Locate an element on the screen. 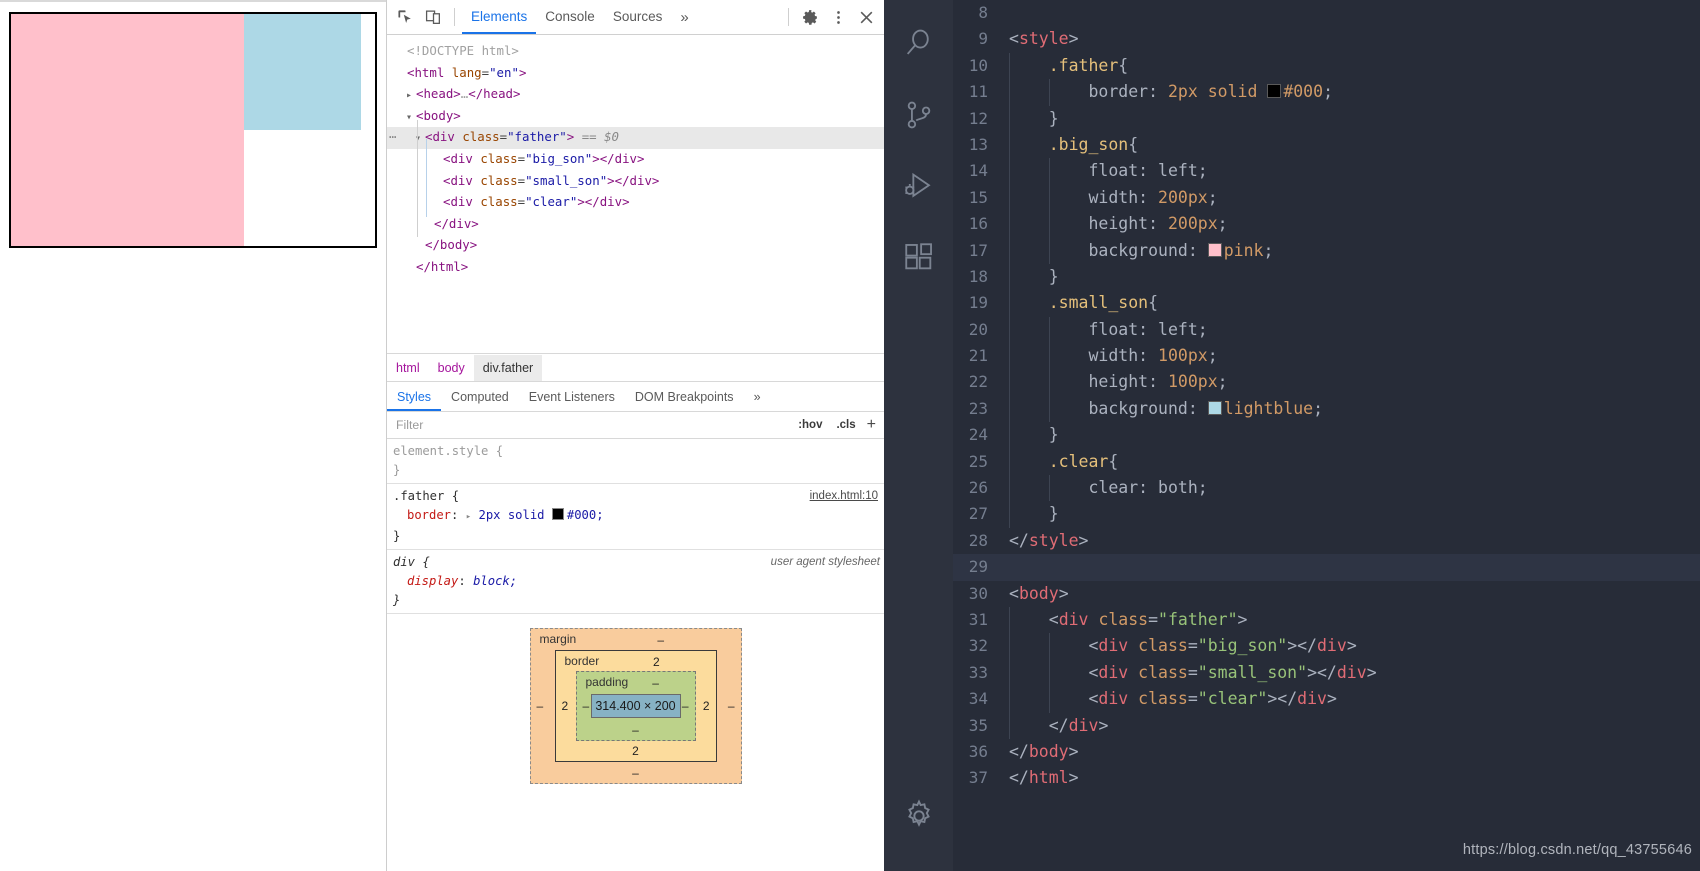 This screenshot has width=1700, height=871. border-left-value: 2 is located at coordinates (565, 706).